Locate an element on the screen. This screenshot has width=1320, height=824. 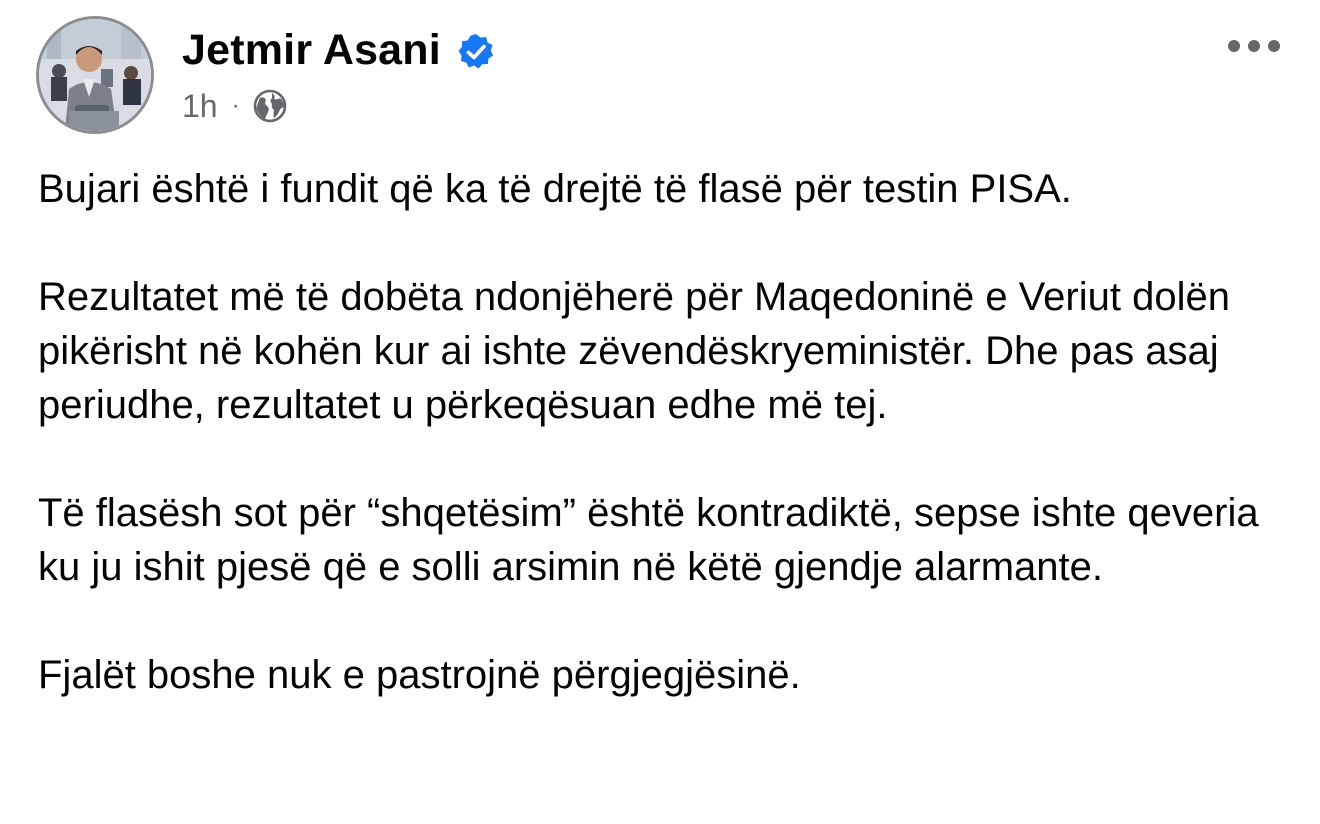
globe-icon is located at coordinates (270, 106).